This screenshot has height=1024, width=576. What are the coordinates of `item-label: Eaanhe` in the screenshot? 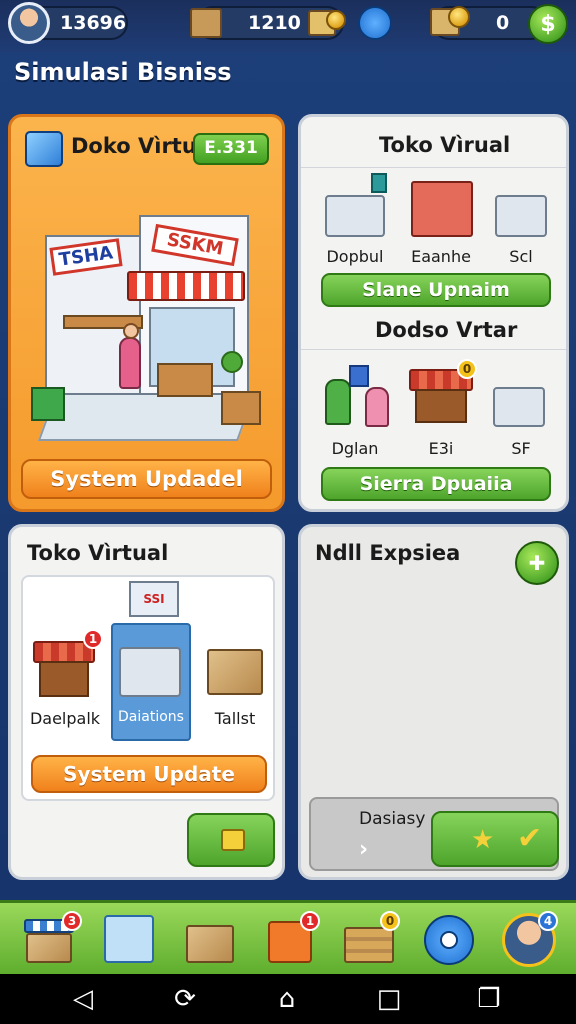 It's located at (441, 256).